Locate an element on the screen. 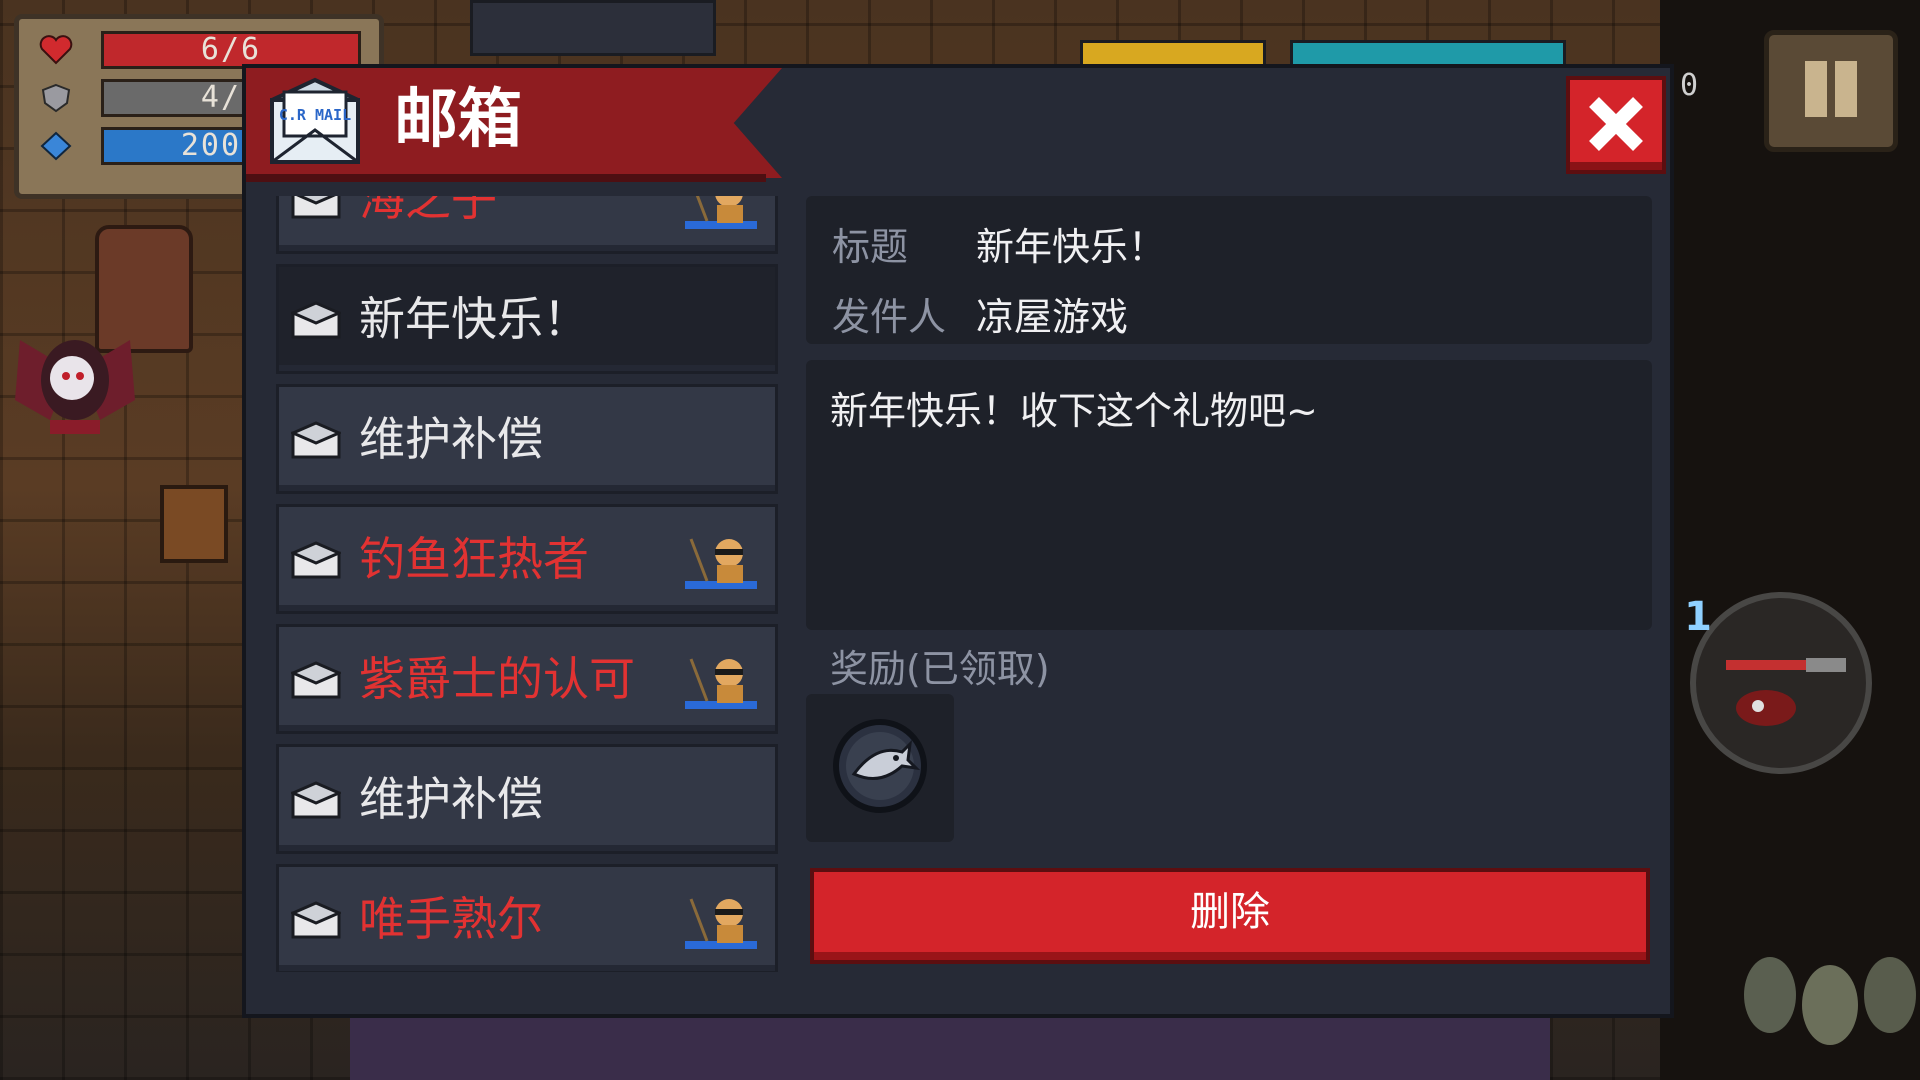  heart-icon is located at coordinates (56, 50).